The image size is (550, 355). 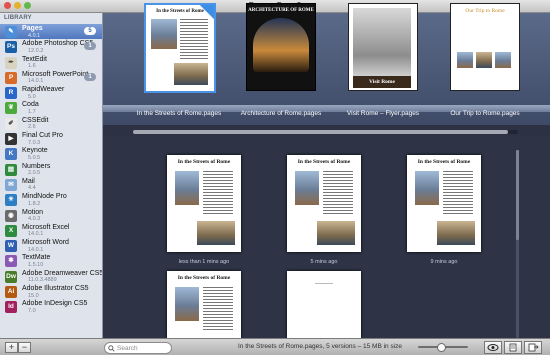 What do you see at coordinates (51, 291) in the screenshot?
I see `sidebar-item-adobe-illustrator-cs5: Ai Adobe Illustrator CS5 15.0` at bounding box center [51, 291].